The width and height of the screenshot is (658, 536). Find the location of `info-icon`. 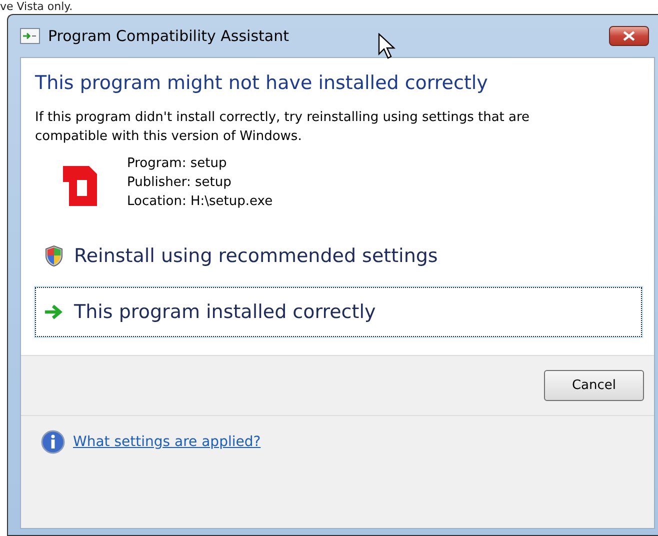

info-icon is located at coordinates (53, 442).